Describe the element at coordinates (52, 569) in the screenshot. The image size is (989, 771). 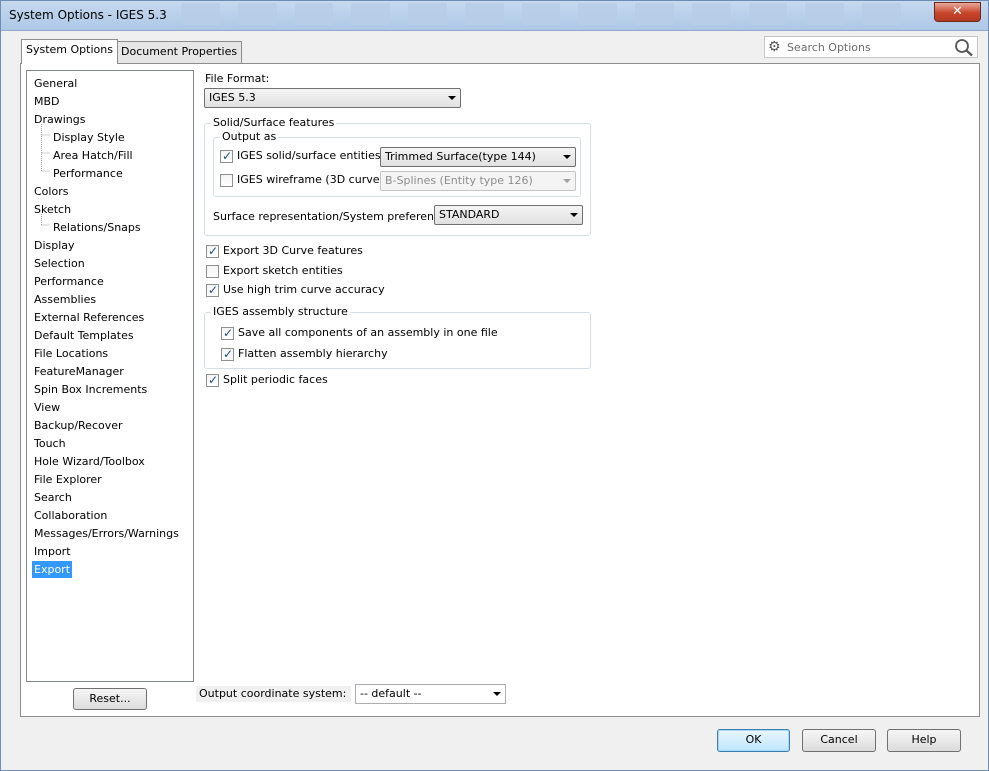
I see `tree-item-export: Export` at that location.